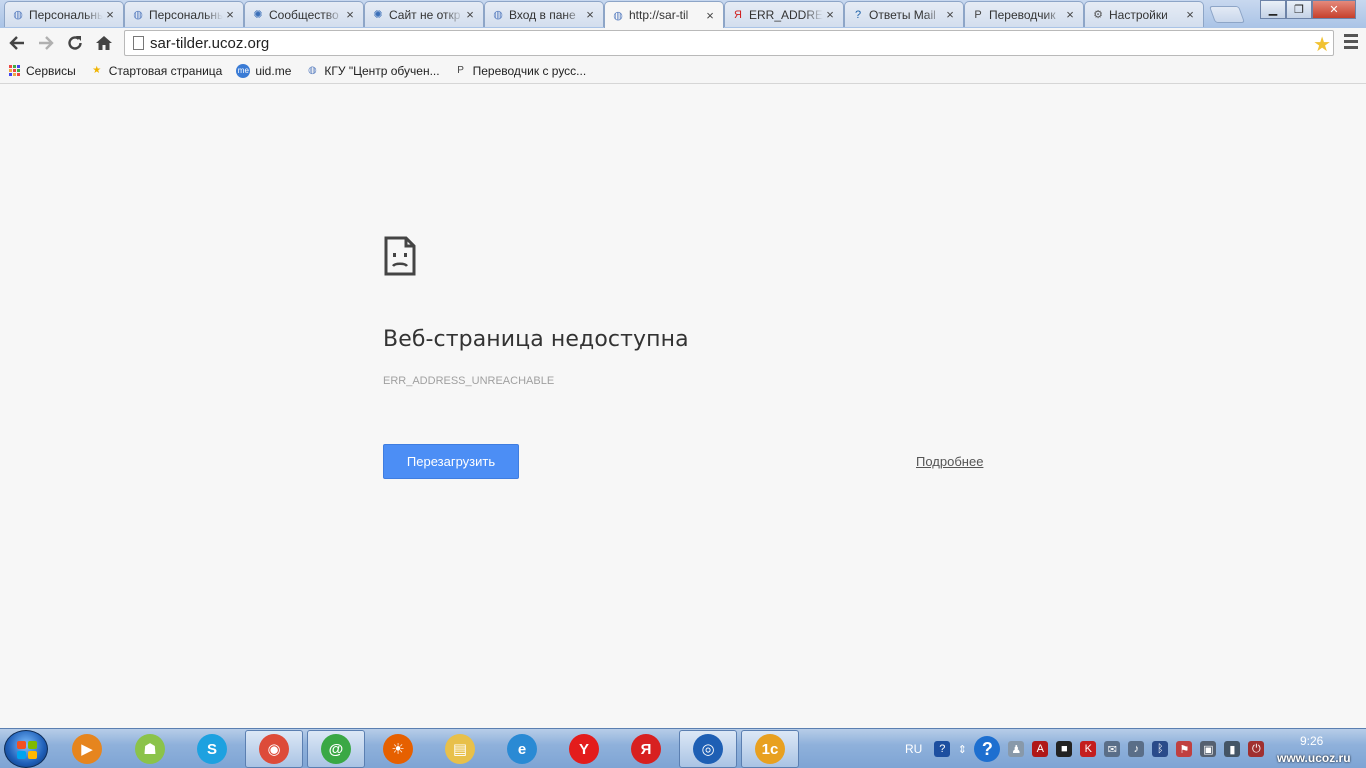  I want to click on bookmark-1: Сервисы, so click(41, 71).